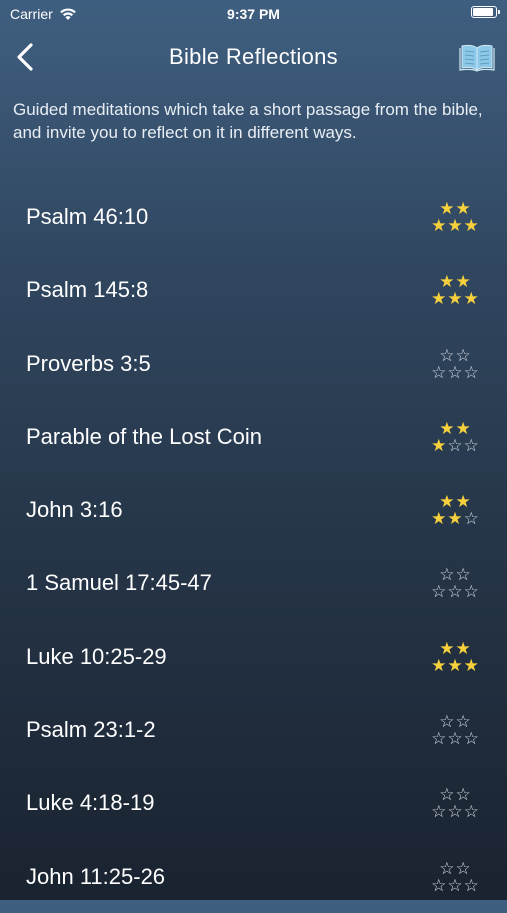 The height and width of the screenshot is (913, 507). I want to click on list-item: Luke 10:25-29, so click(253, 656).